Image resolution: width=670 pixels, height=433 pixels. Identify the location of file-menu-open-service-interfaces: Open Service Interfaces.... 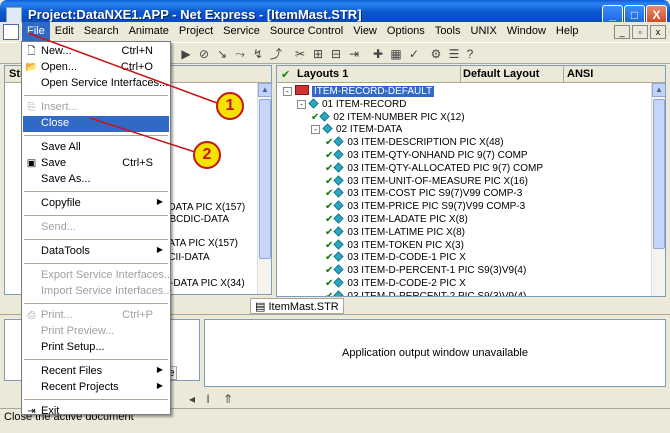
(96, 84).